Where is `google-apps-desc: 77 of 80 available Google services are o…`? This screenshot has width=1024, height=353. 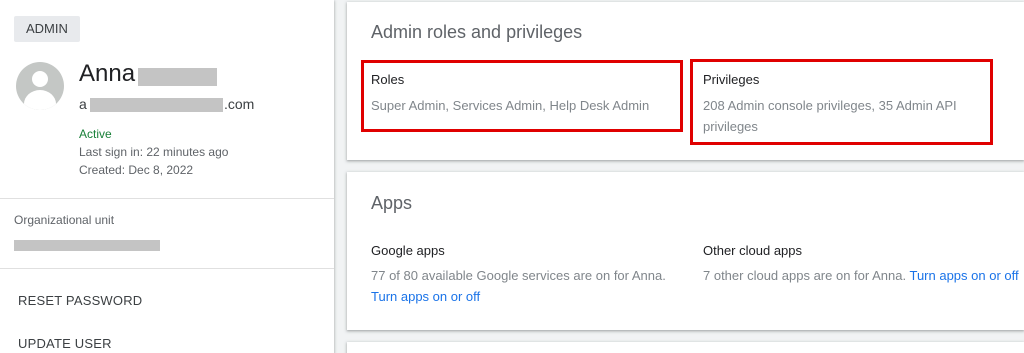 google-apps-desc: 77 of 80 available Google services are o… is located at coordinates (530, 286).